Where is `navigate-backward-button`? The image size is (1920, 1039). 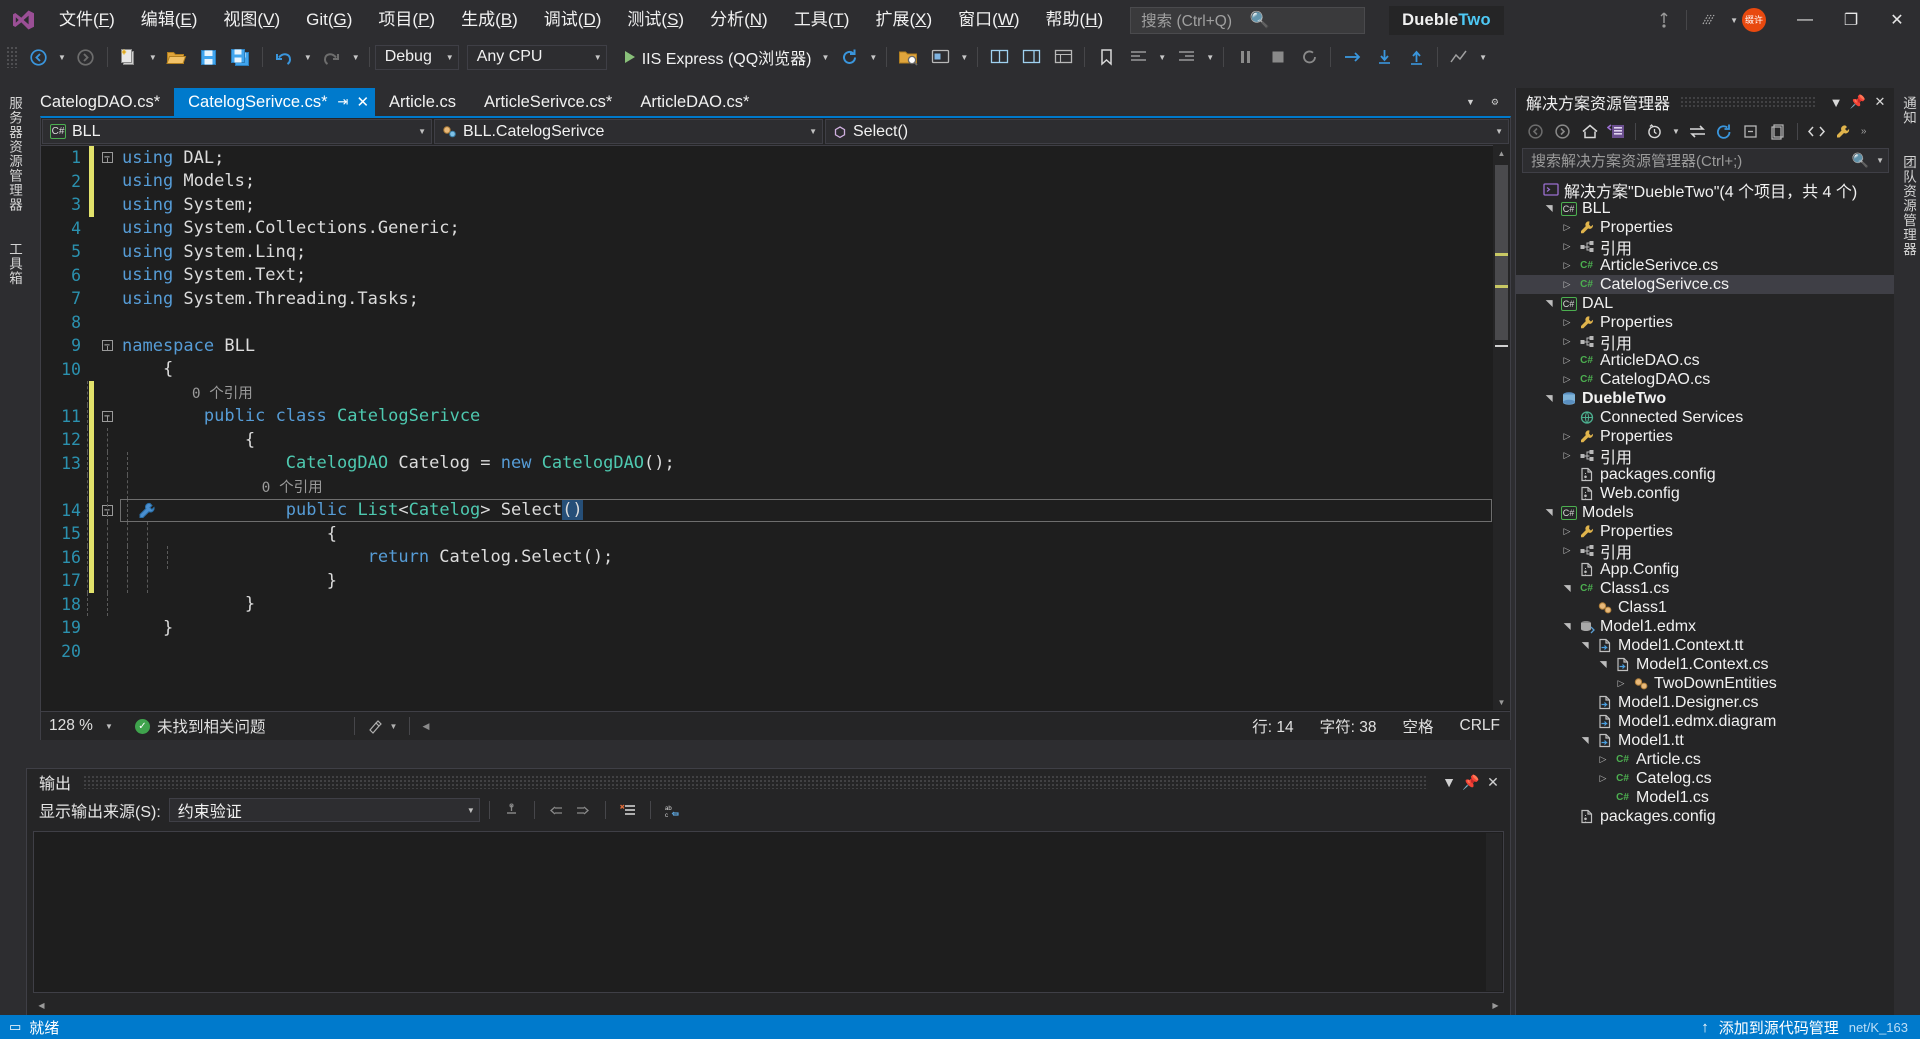 navigate-backward-button is located at coordinates (38, 57).